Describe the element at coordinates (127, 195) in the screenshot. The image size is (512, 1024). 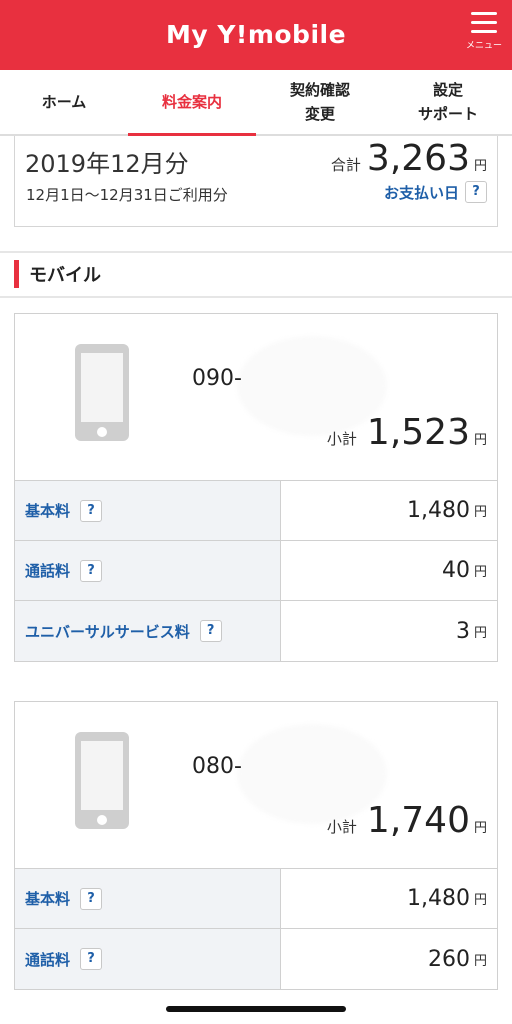
I see `billing-period: 12月1日〜12月31日ご利用分` at that location.